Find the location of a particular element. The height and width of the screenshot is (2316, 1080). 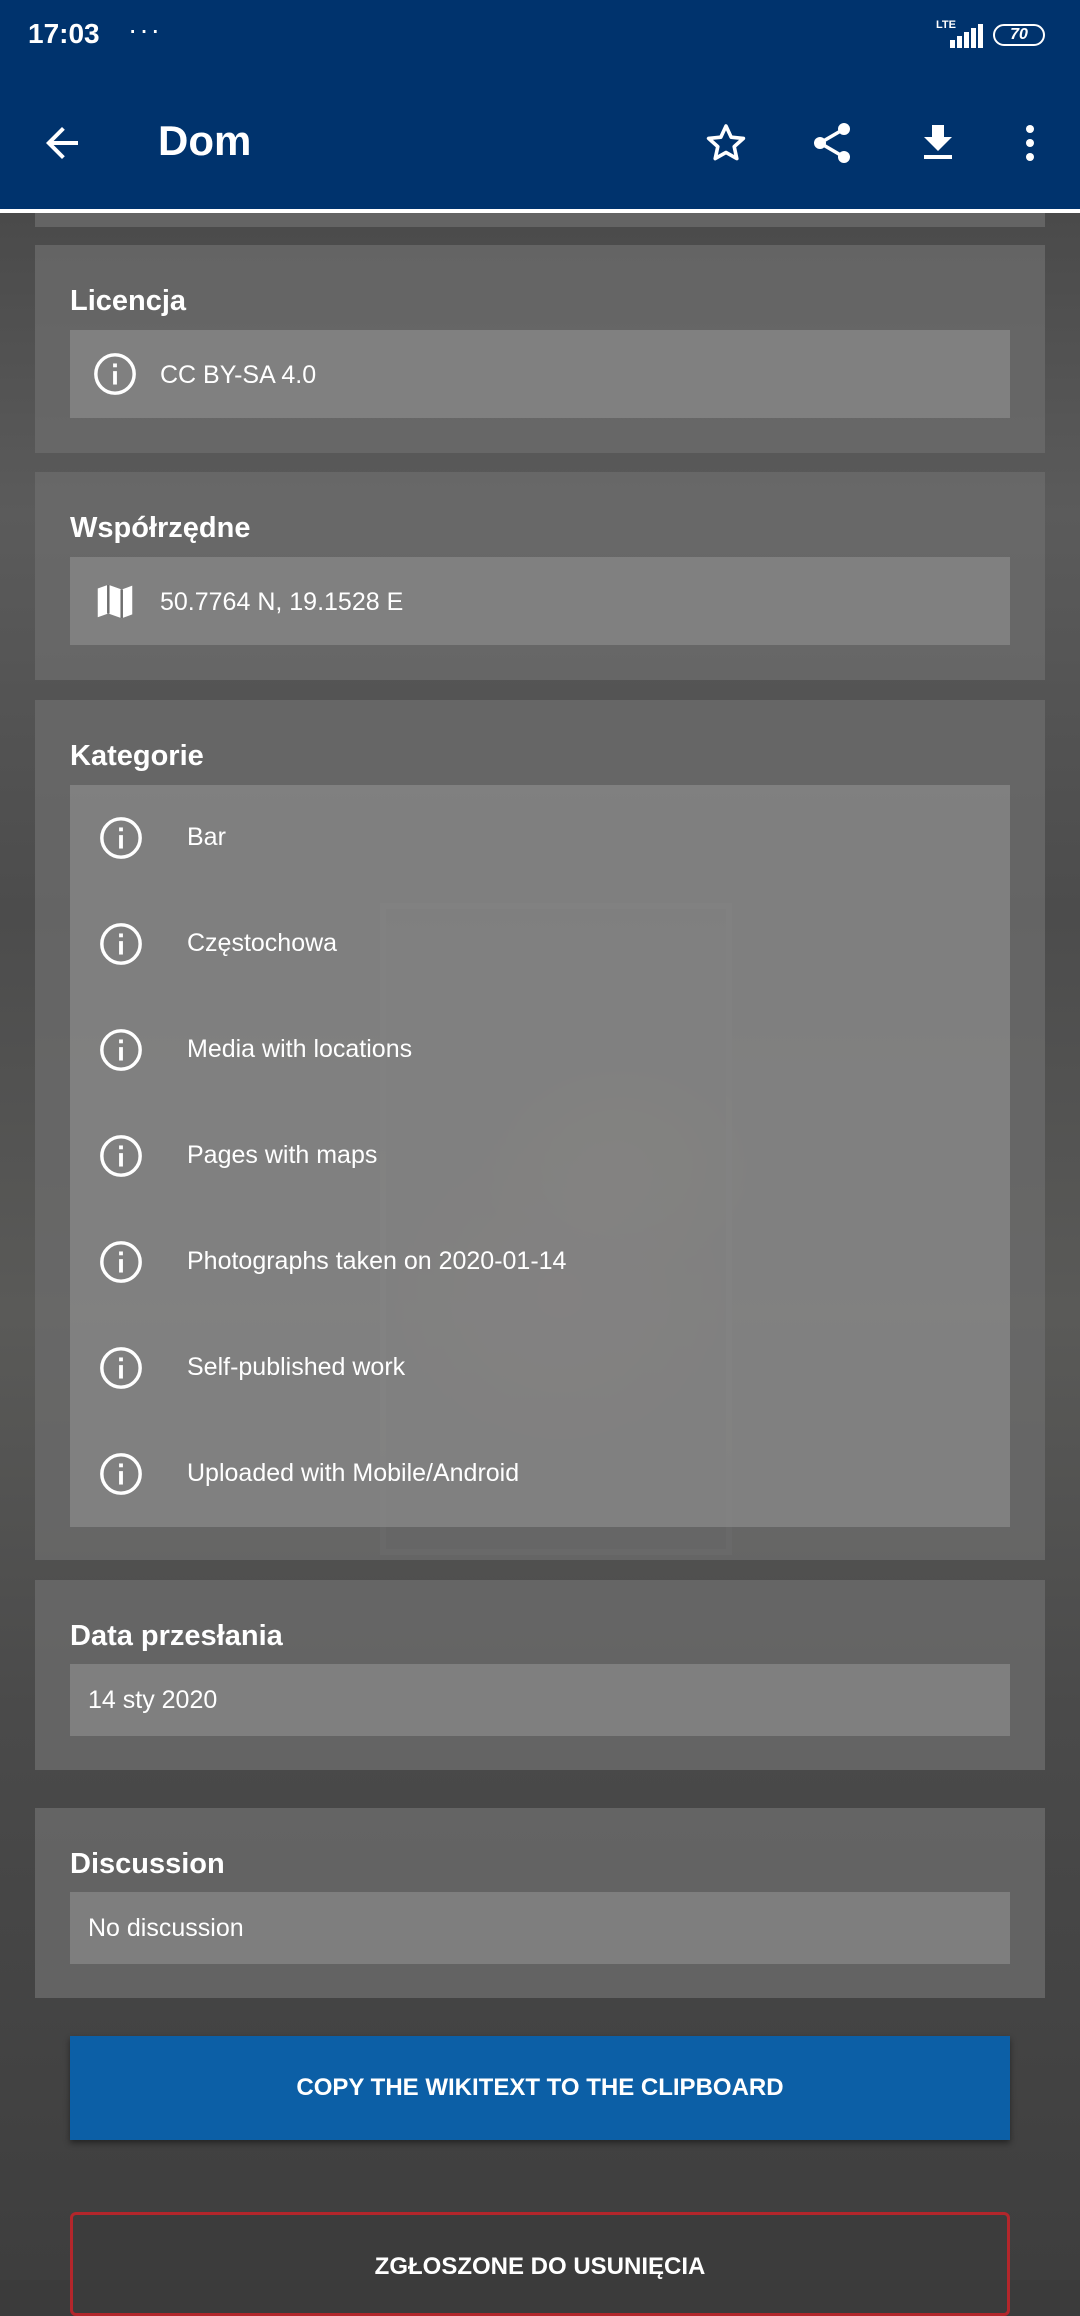

coordinates-title: Współrzędne is located at coordinates (160, 528).